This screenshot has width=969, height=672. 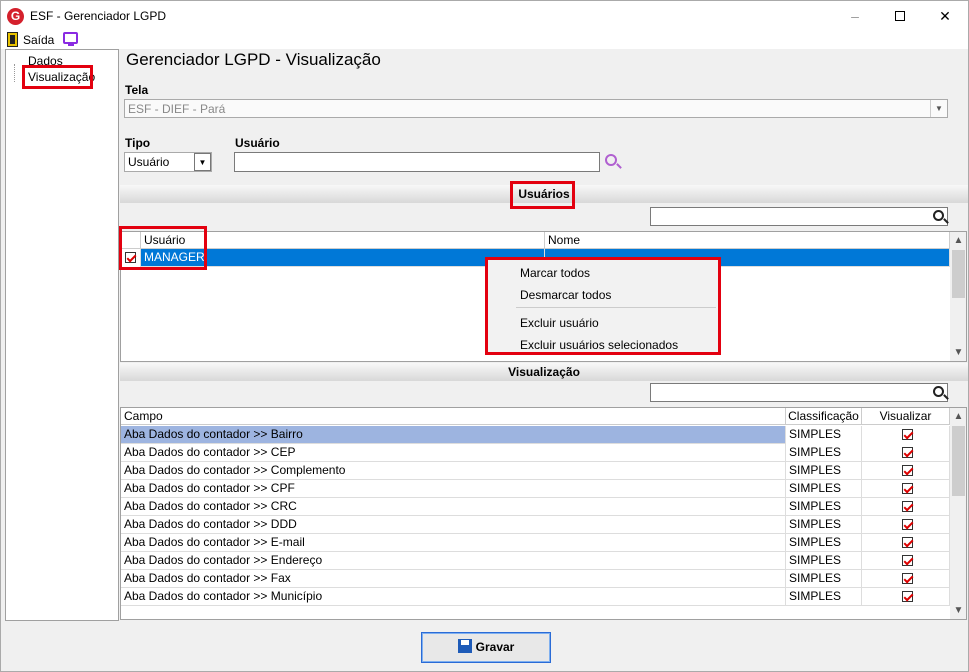 I want to click on tela-select: ESF - DIEF - Pará ▼, so click(x=536, y=108).